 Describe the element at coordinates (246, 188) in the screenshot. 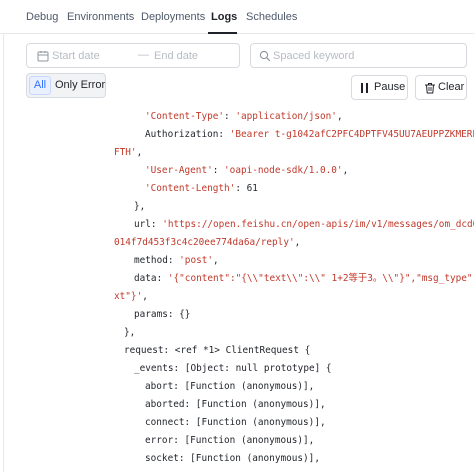

I see `log-token: : 61` at that location.